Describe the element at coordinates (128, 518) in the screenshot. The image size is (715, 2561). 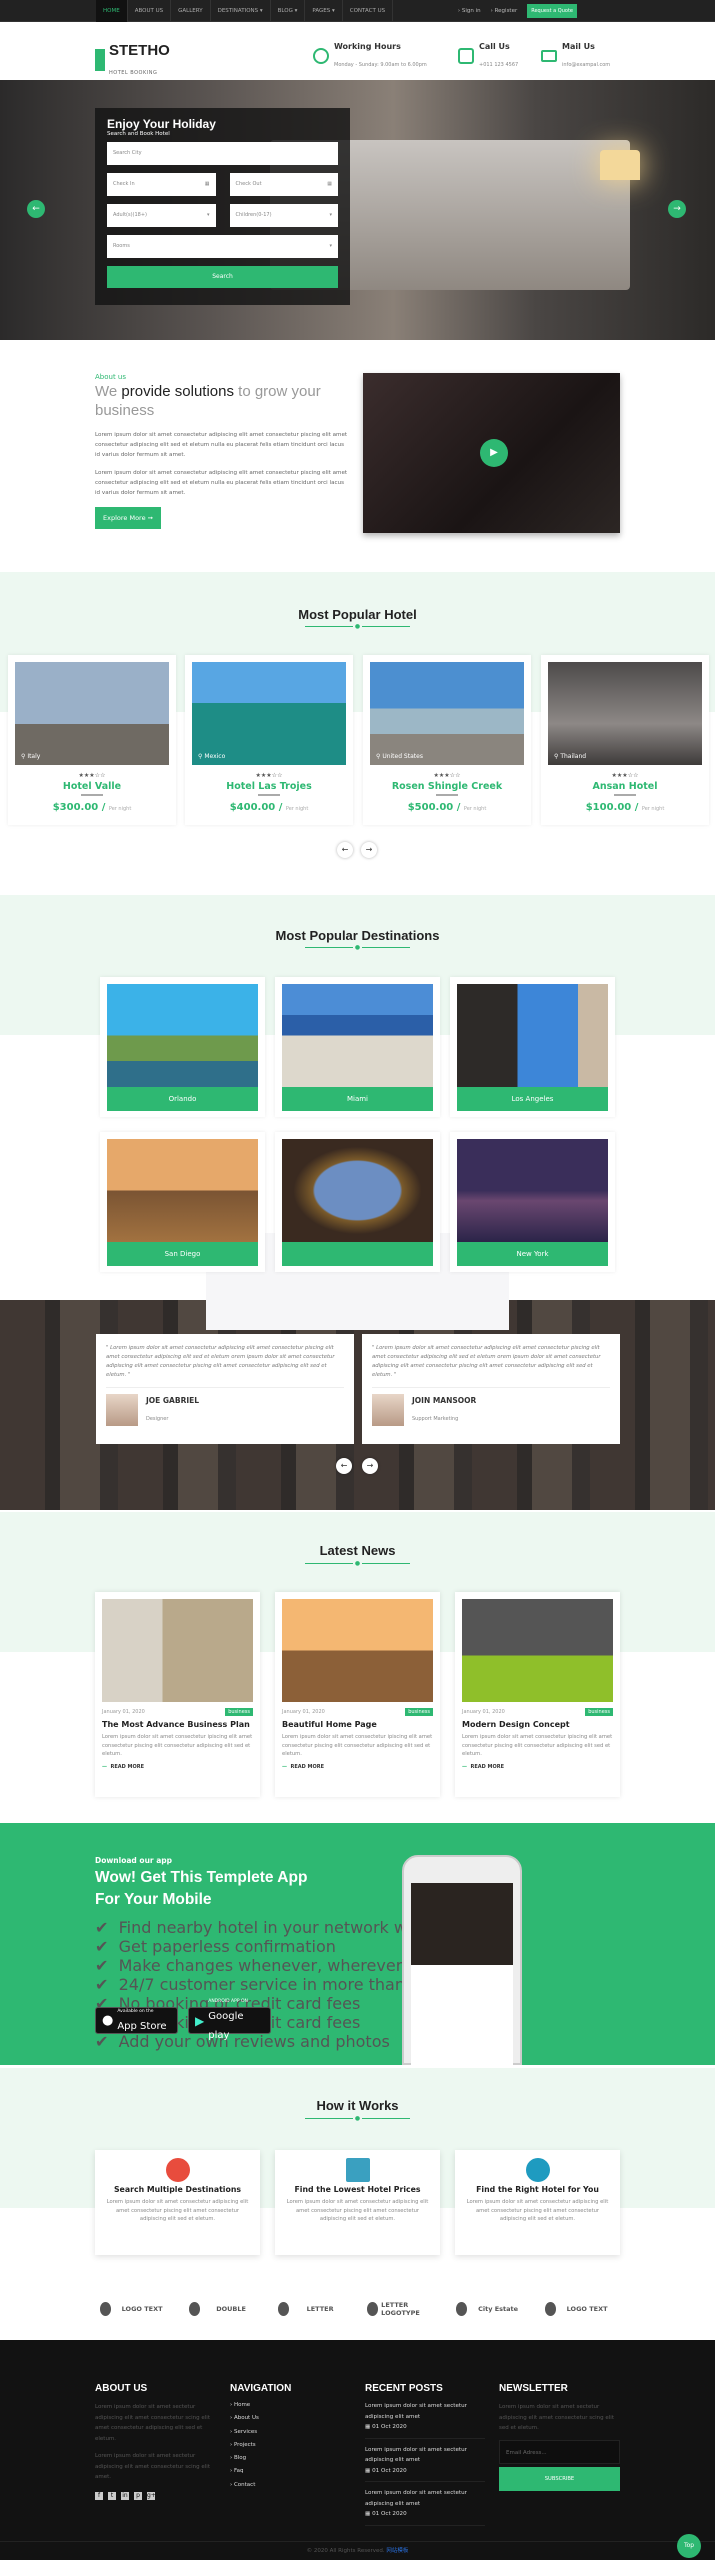
I see `explore-more-button: Explore More ➞` at that location.